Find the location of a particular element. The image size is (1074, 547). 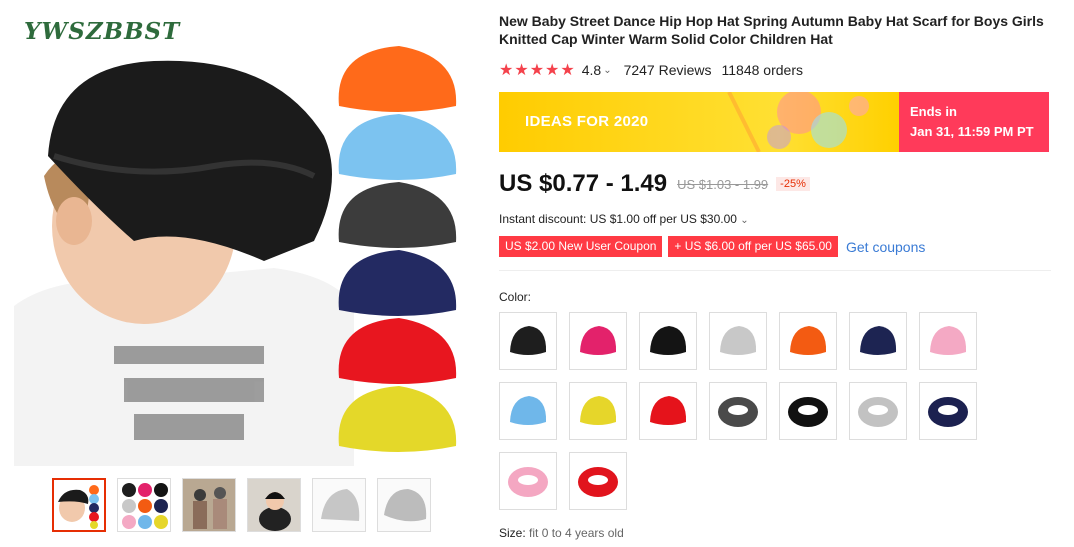

brand-logo: YWSZBBST is located at coordinates (102, 31).